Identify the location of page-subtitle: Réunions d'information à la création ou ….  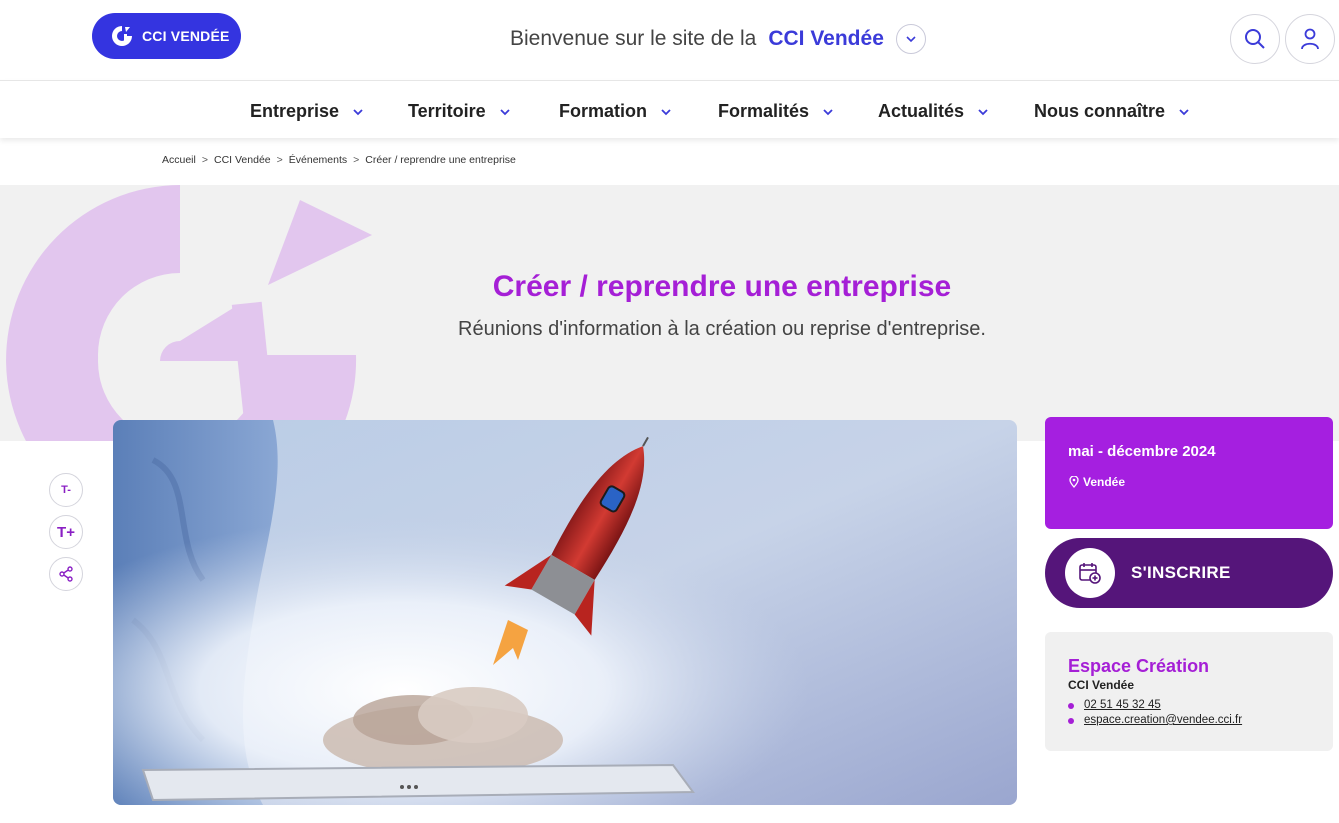
(722, 329).